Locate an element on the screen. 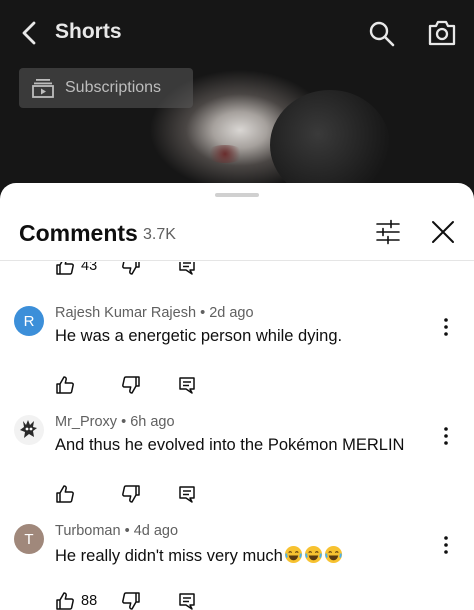 The height and width of the screenshot is (610, 474). subscriptions-label: Subscriptions is located at coordinates (113, 87).